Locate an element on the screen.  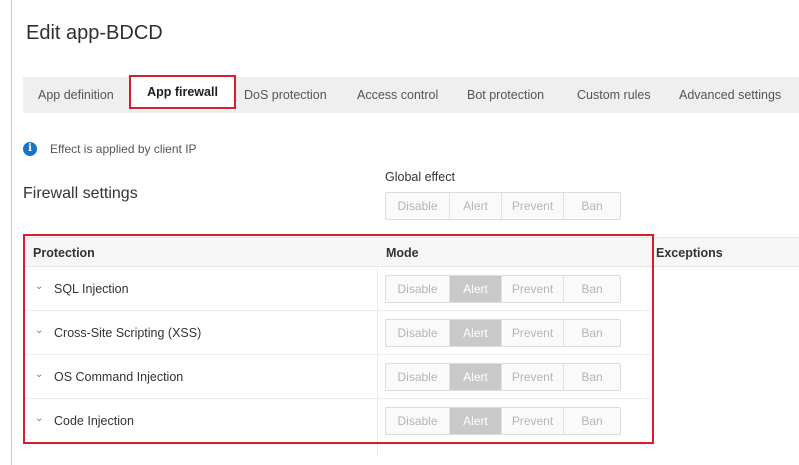
global-effect-alert-option: Alert is located at coordinates (476, 206).